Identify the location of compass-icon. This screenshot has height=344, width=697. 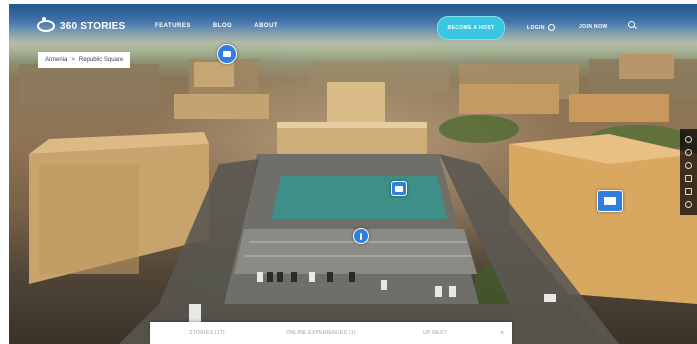
(688, 204).